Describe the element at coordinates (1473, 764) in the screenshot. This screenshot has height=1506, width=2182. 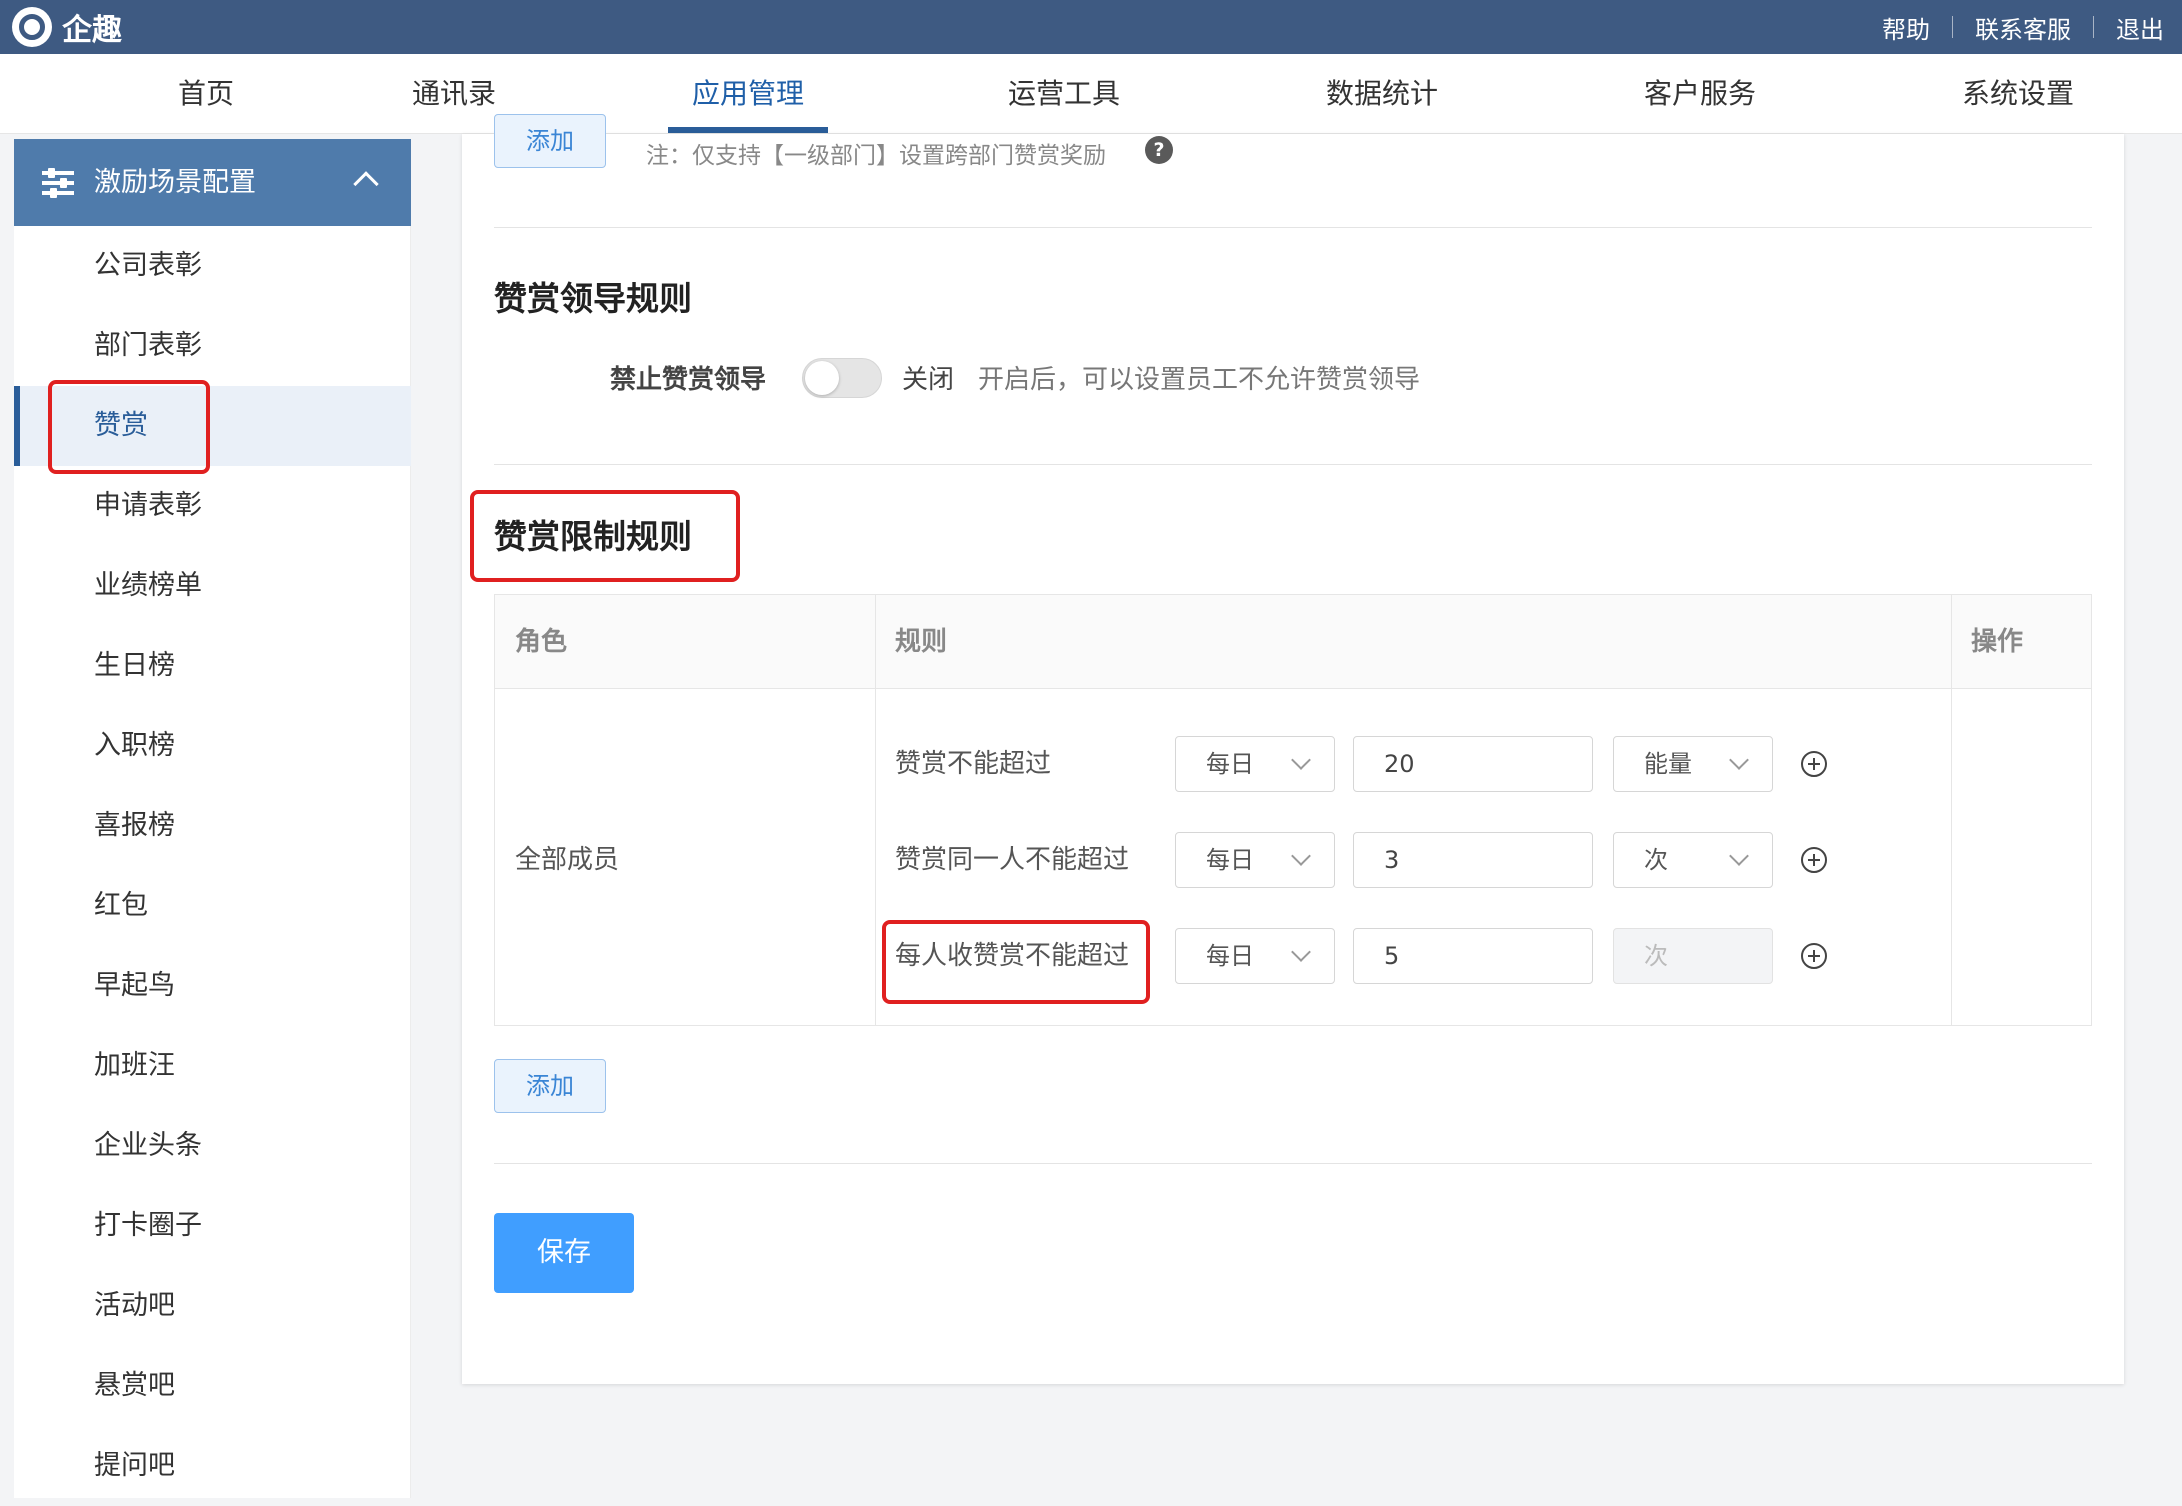
I see `limit-value-input: 20` at that location.